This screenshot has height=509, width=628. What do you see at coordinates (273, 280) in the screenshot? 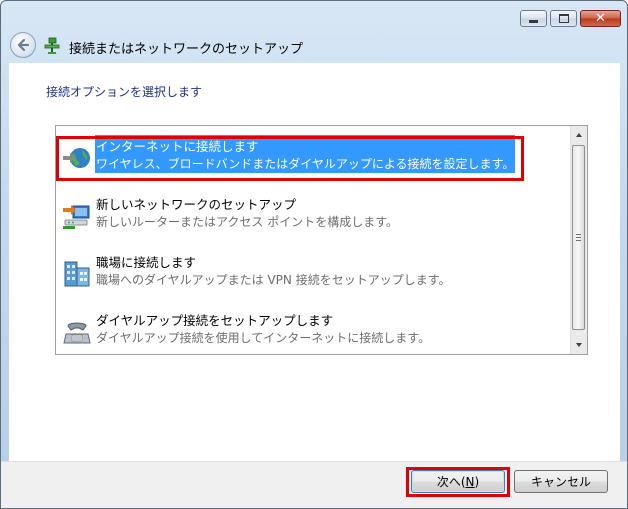
I see `option-description: 職場へのダイヤルアップまたは VPN 接続をセットアップします。` at bounding box center [273, 280].